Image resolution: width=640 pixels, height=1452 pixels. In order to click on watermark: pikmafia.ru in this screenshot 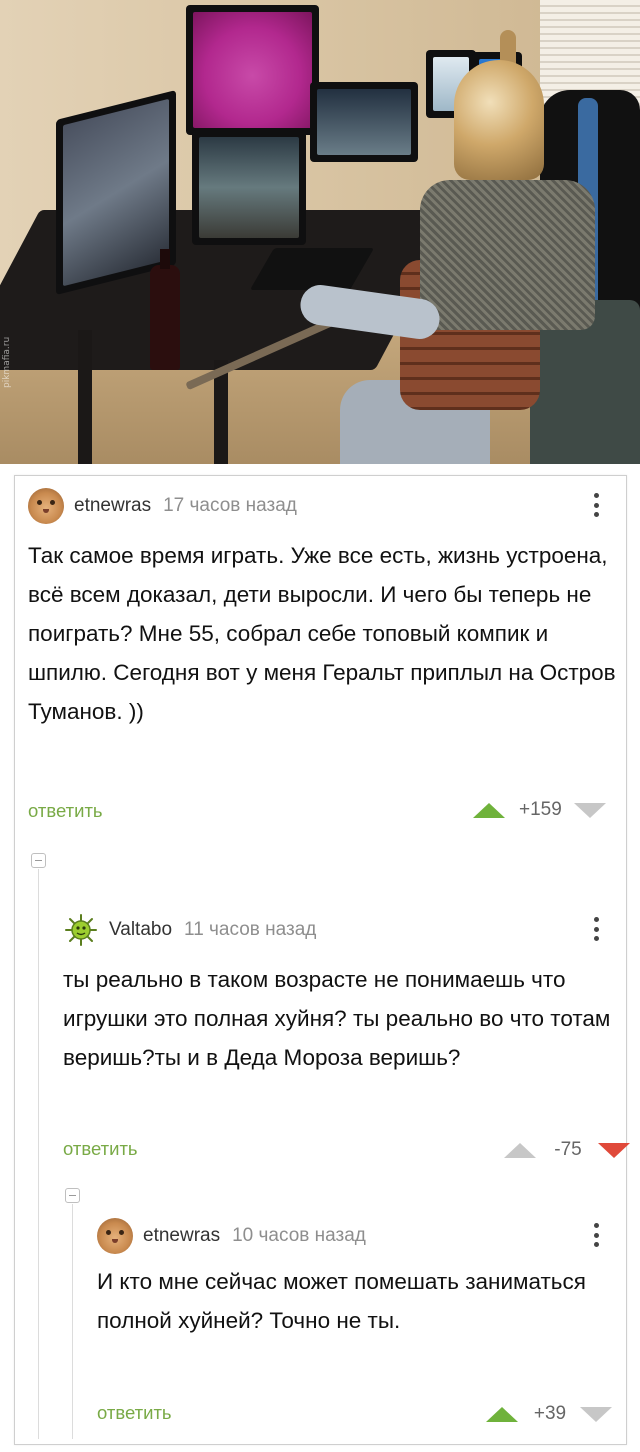, I will do `click(7, 362)`.